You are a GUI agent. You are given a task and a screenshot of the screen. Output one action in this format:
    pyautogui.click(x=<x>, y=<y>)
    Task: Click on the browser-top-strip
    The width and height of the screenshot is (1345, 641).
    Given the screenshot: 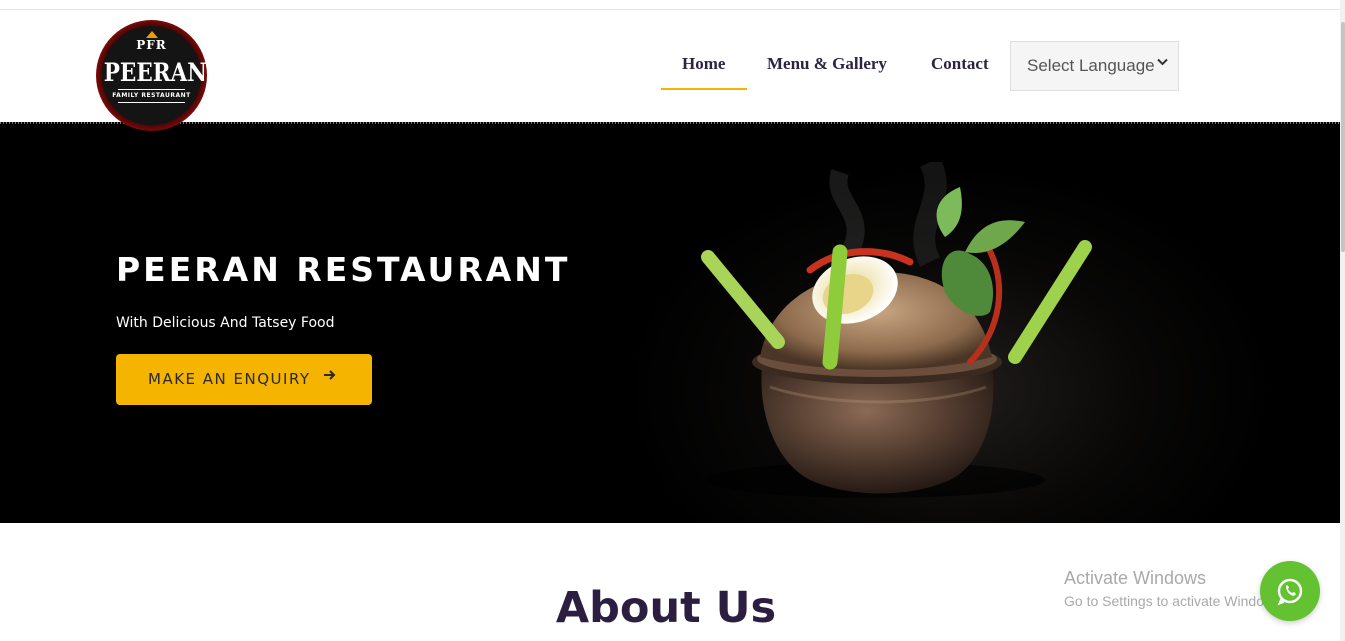 What is the action you would take?
    pyautogui.click(x=672, y=5)
    